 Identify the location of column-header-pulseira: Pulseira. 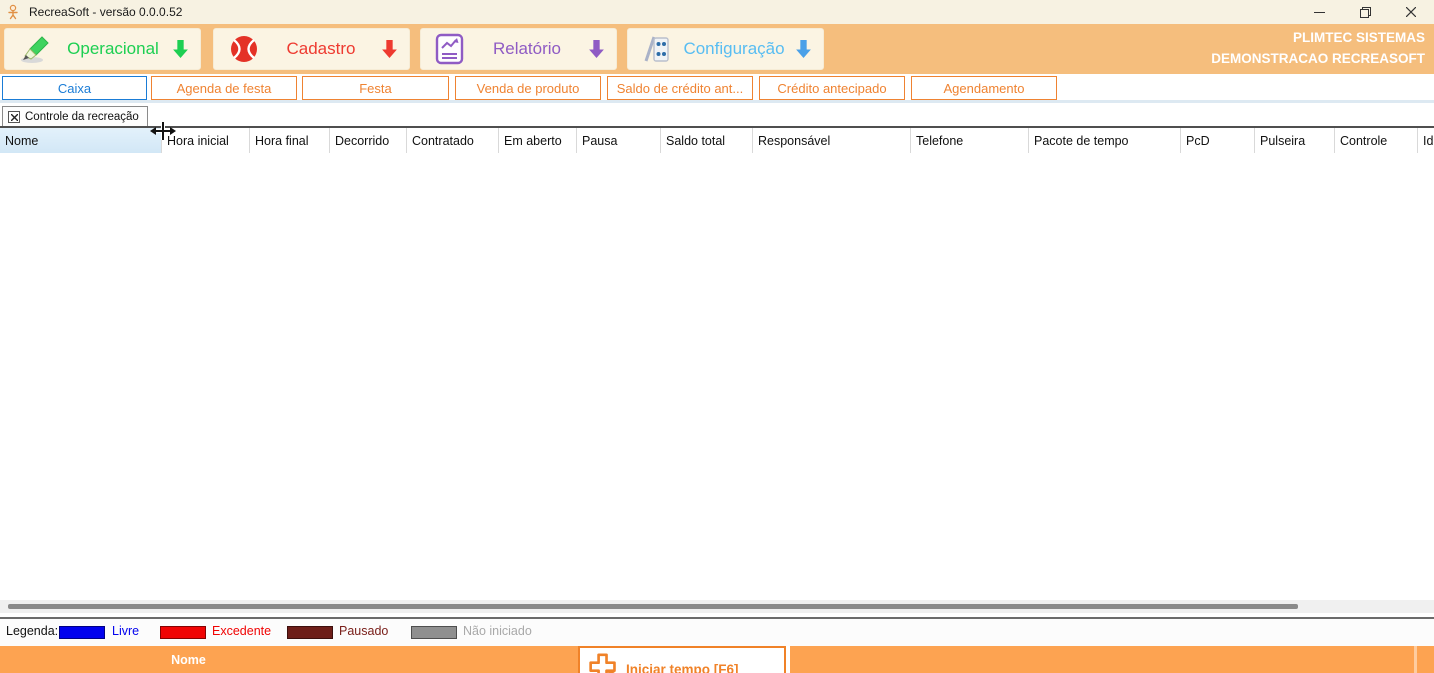
(1295, 140).